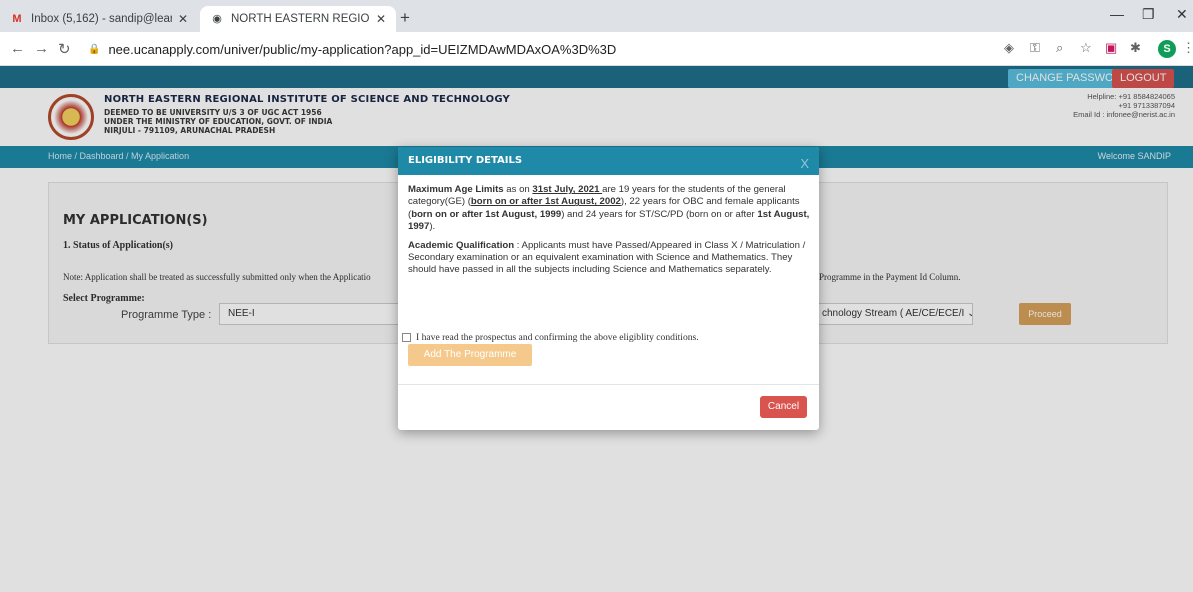  Describe the element at coordinates (405, 18) in the screenshot. I see `new-tab-button: +` at that location.